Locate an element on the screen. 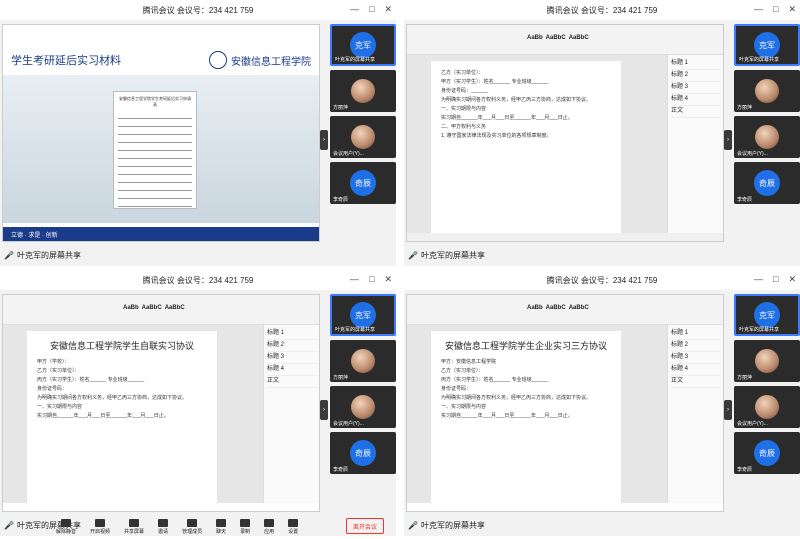 The image size is (800, 539). chat-button: 聊天 is located at coordinates (221, 526).